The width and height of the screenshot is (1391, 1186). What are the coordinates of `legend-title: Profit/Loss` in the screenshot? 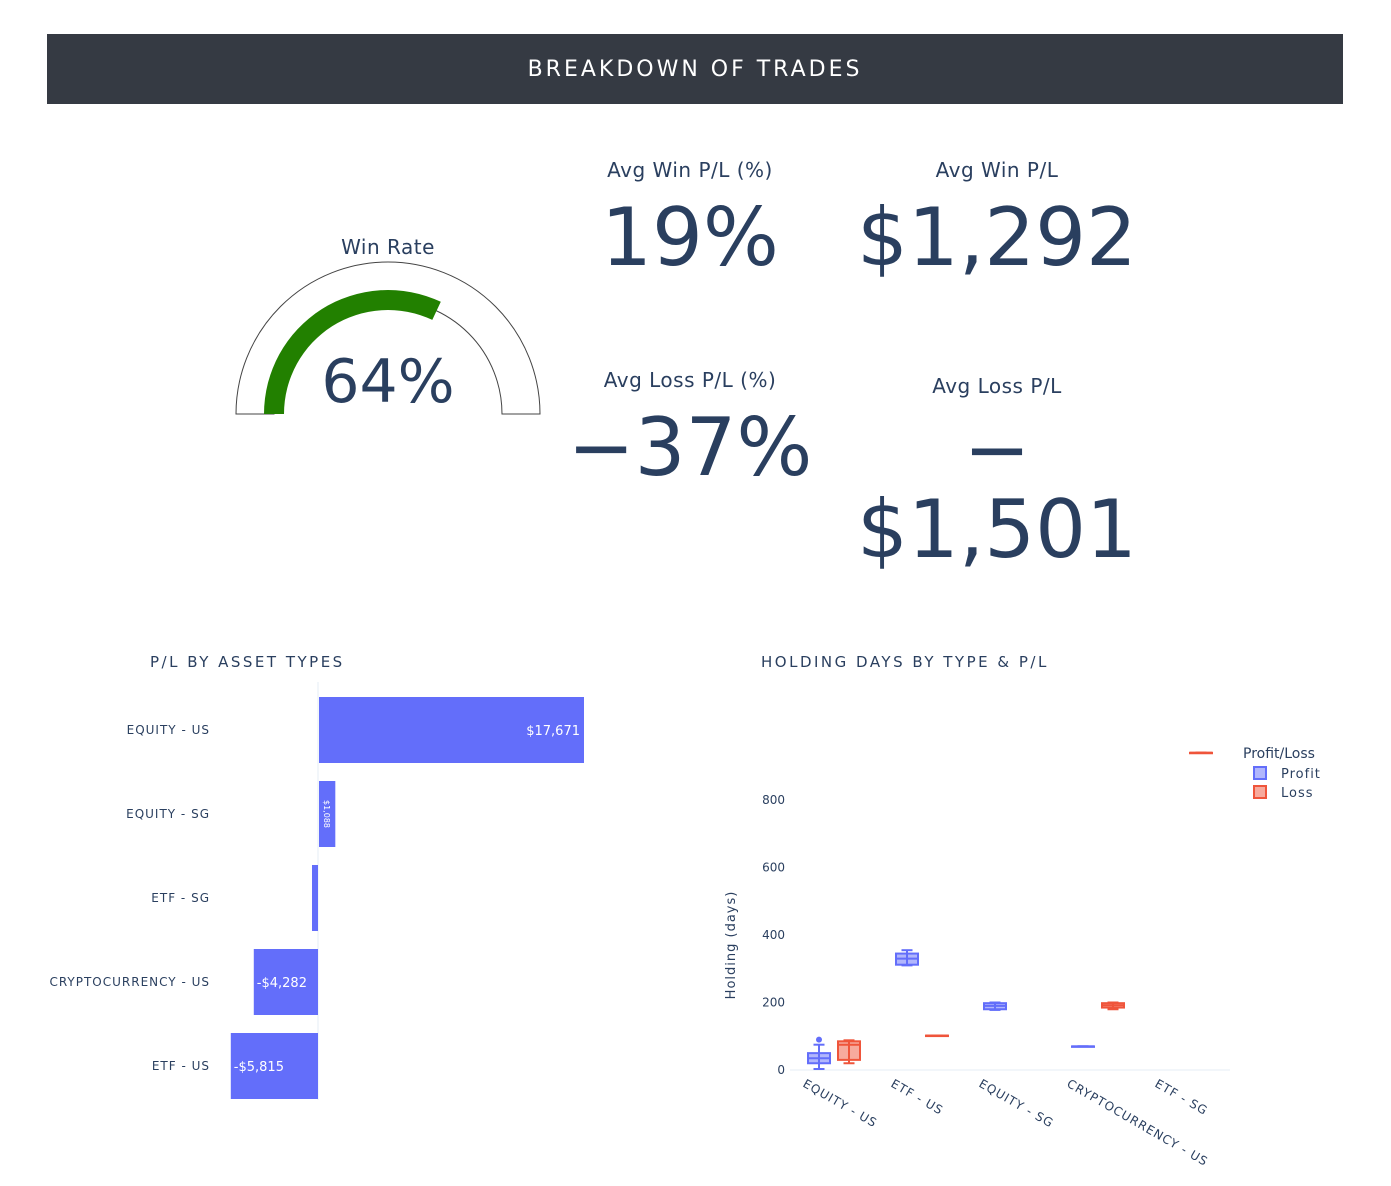 It's located at (1279, 754).